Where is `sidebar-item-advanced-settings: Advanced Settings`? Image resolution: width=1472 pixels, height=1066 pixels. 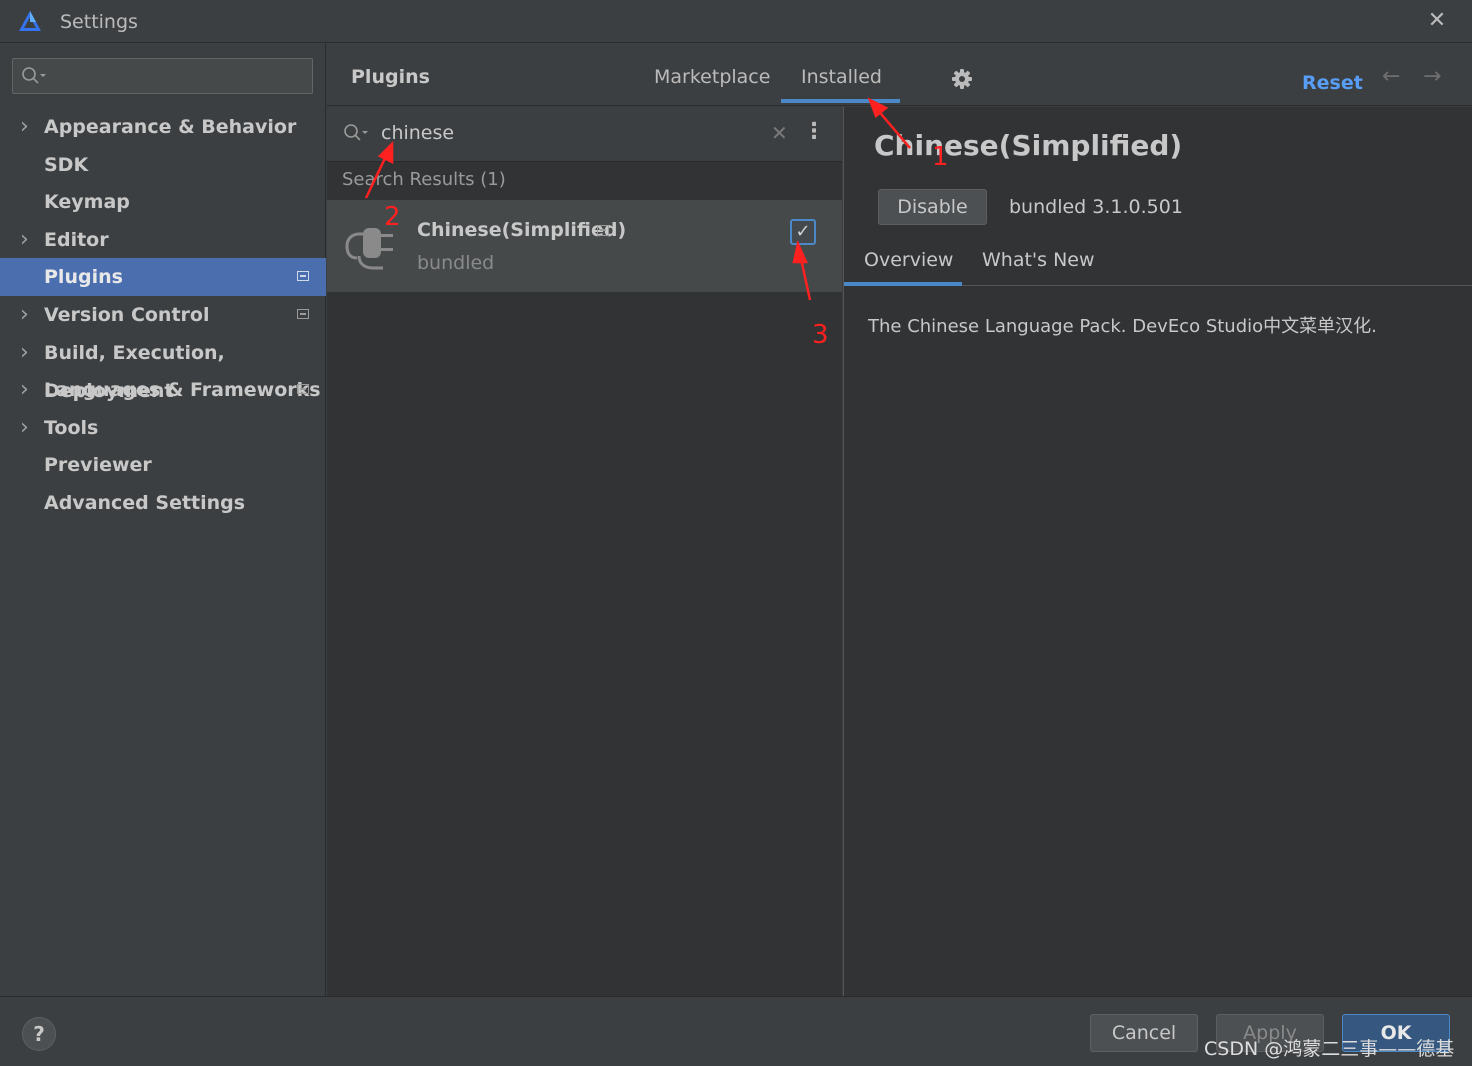
sidebar-item-advanced-settings: Advanced Settings is located at coordinates (163, 503).